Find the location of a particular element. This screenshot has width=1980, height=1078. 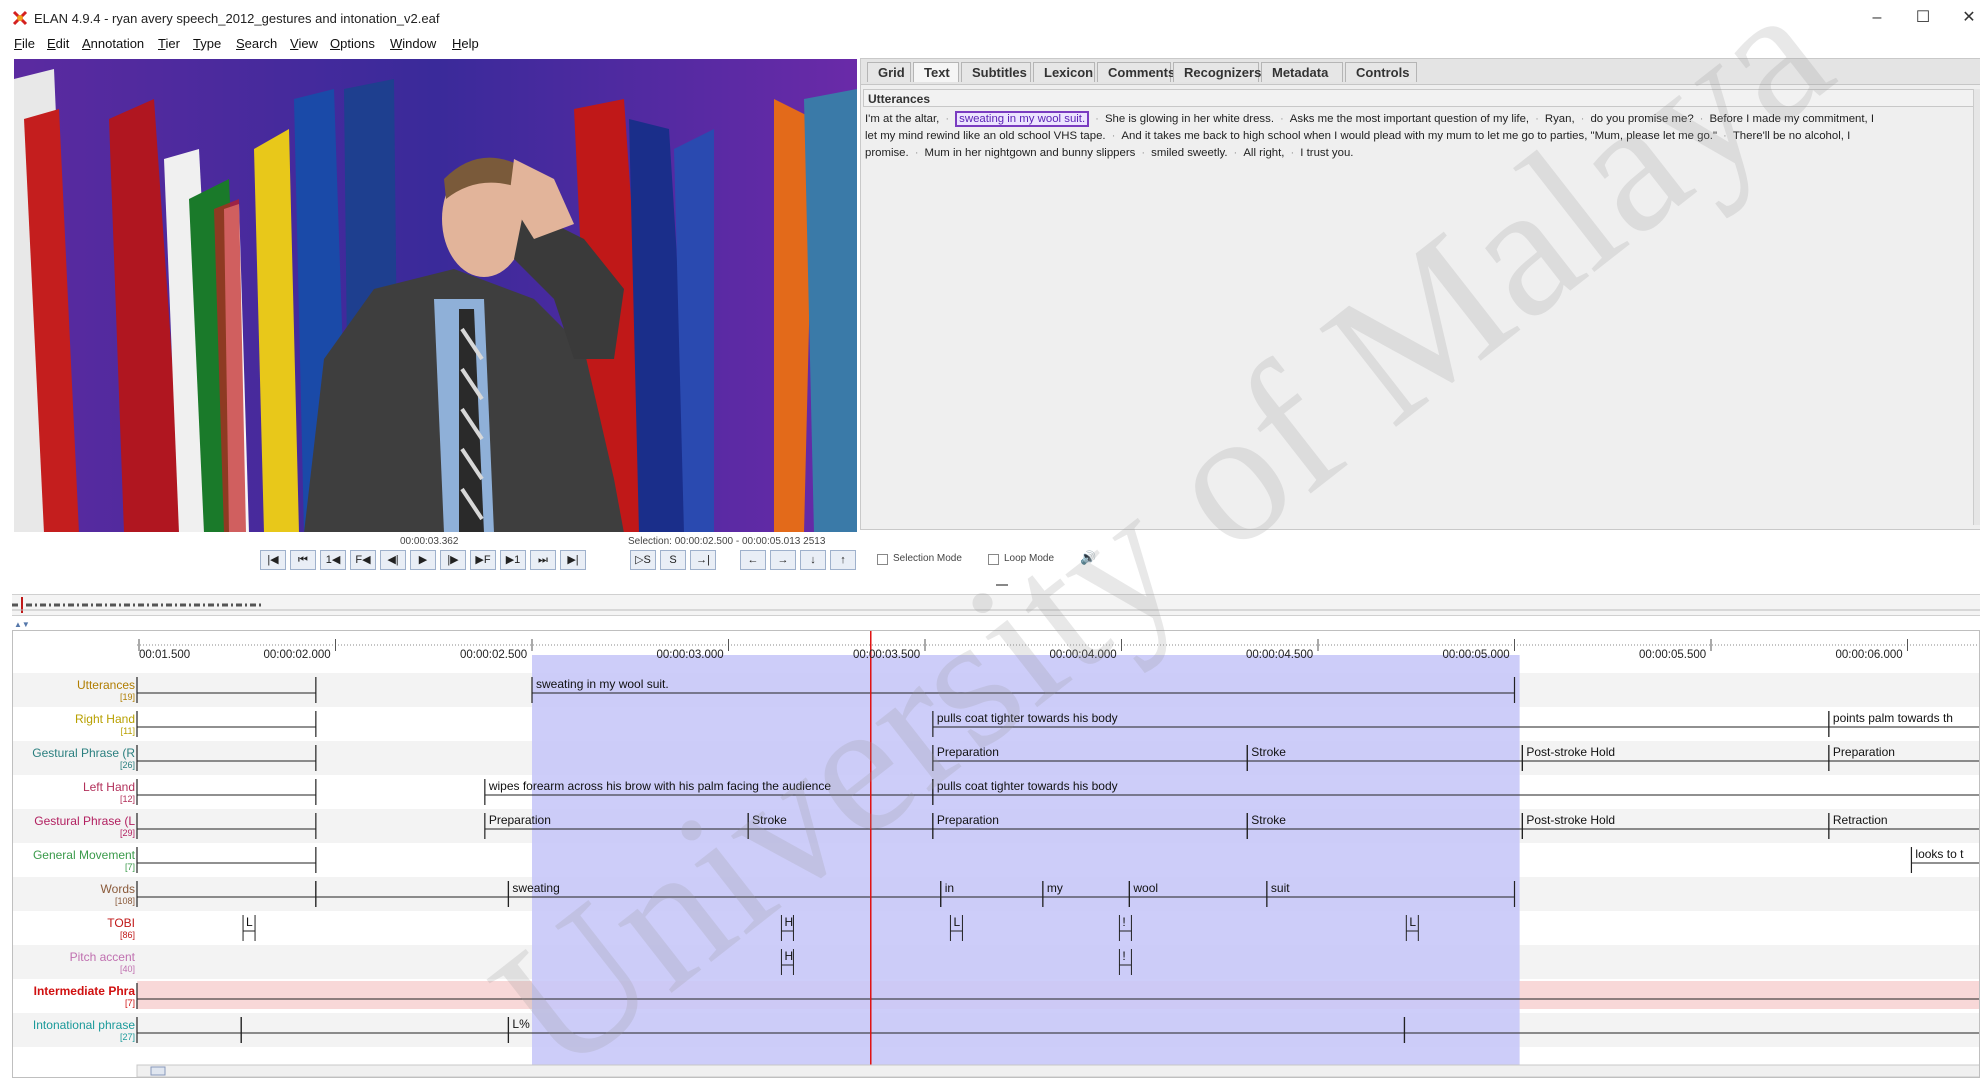

playback-button-9: ⏭ is located at coordinates (543, 560).